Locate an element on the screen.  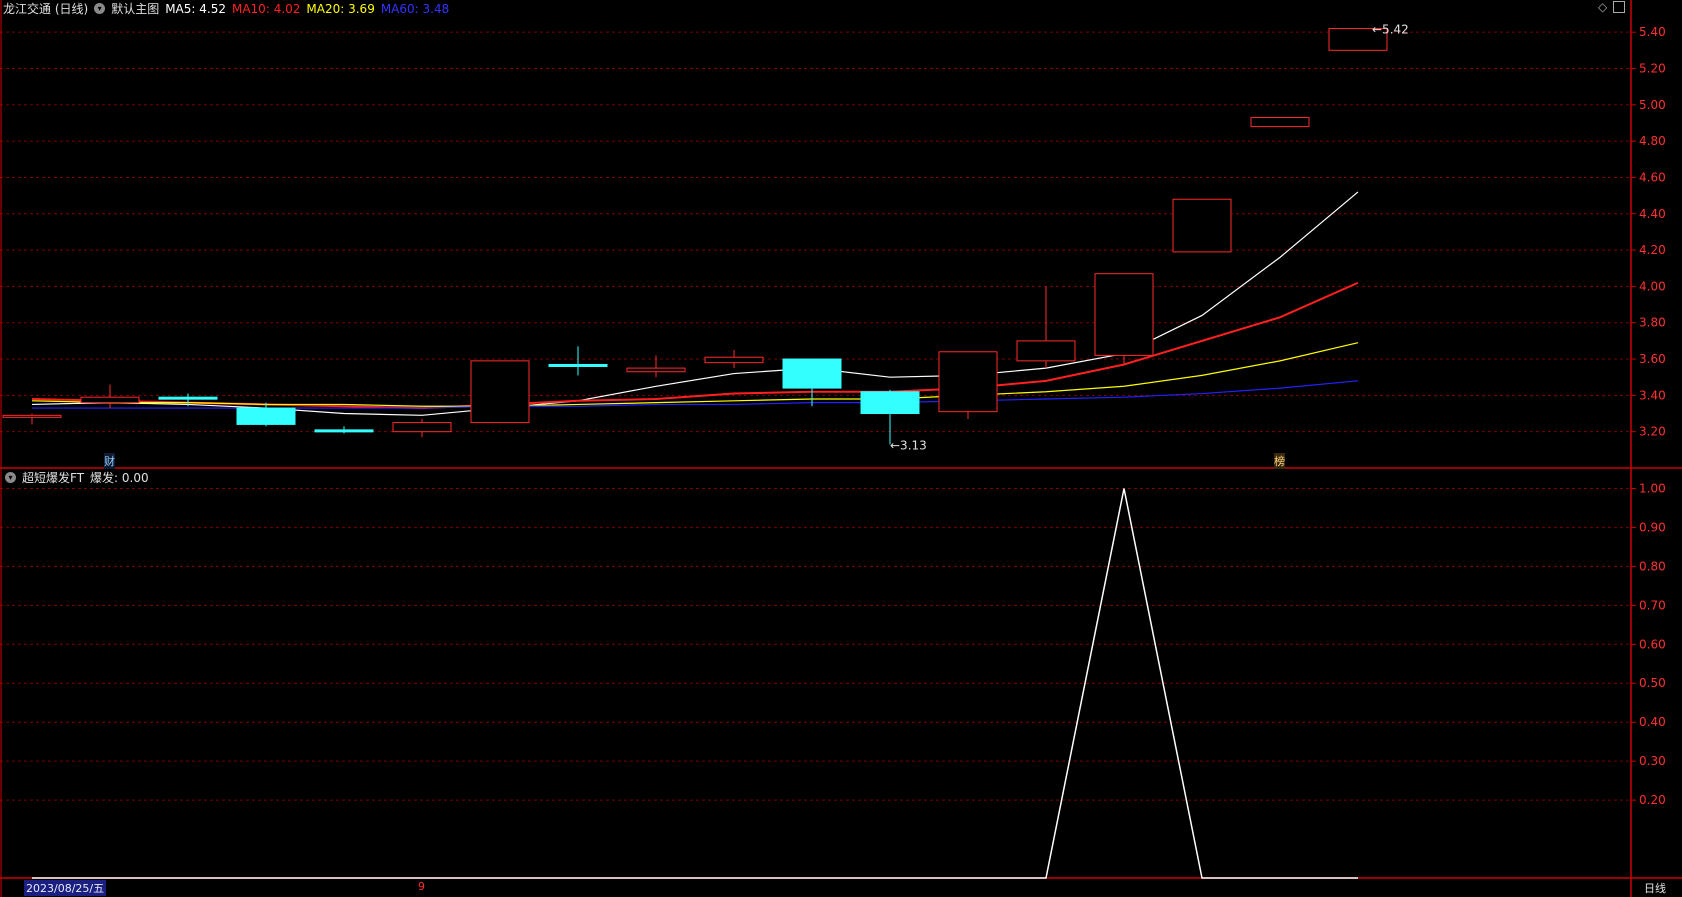
ma20-legend: MA20: 3.69 is located at coordinates (340, 8).